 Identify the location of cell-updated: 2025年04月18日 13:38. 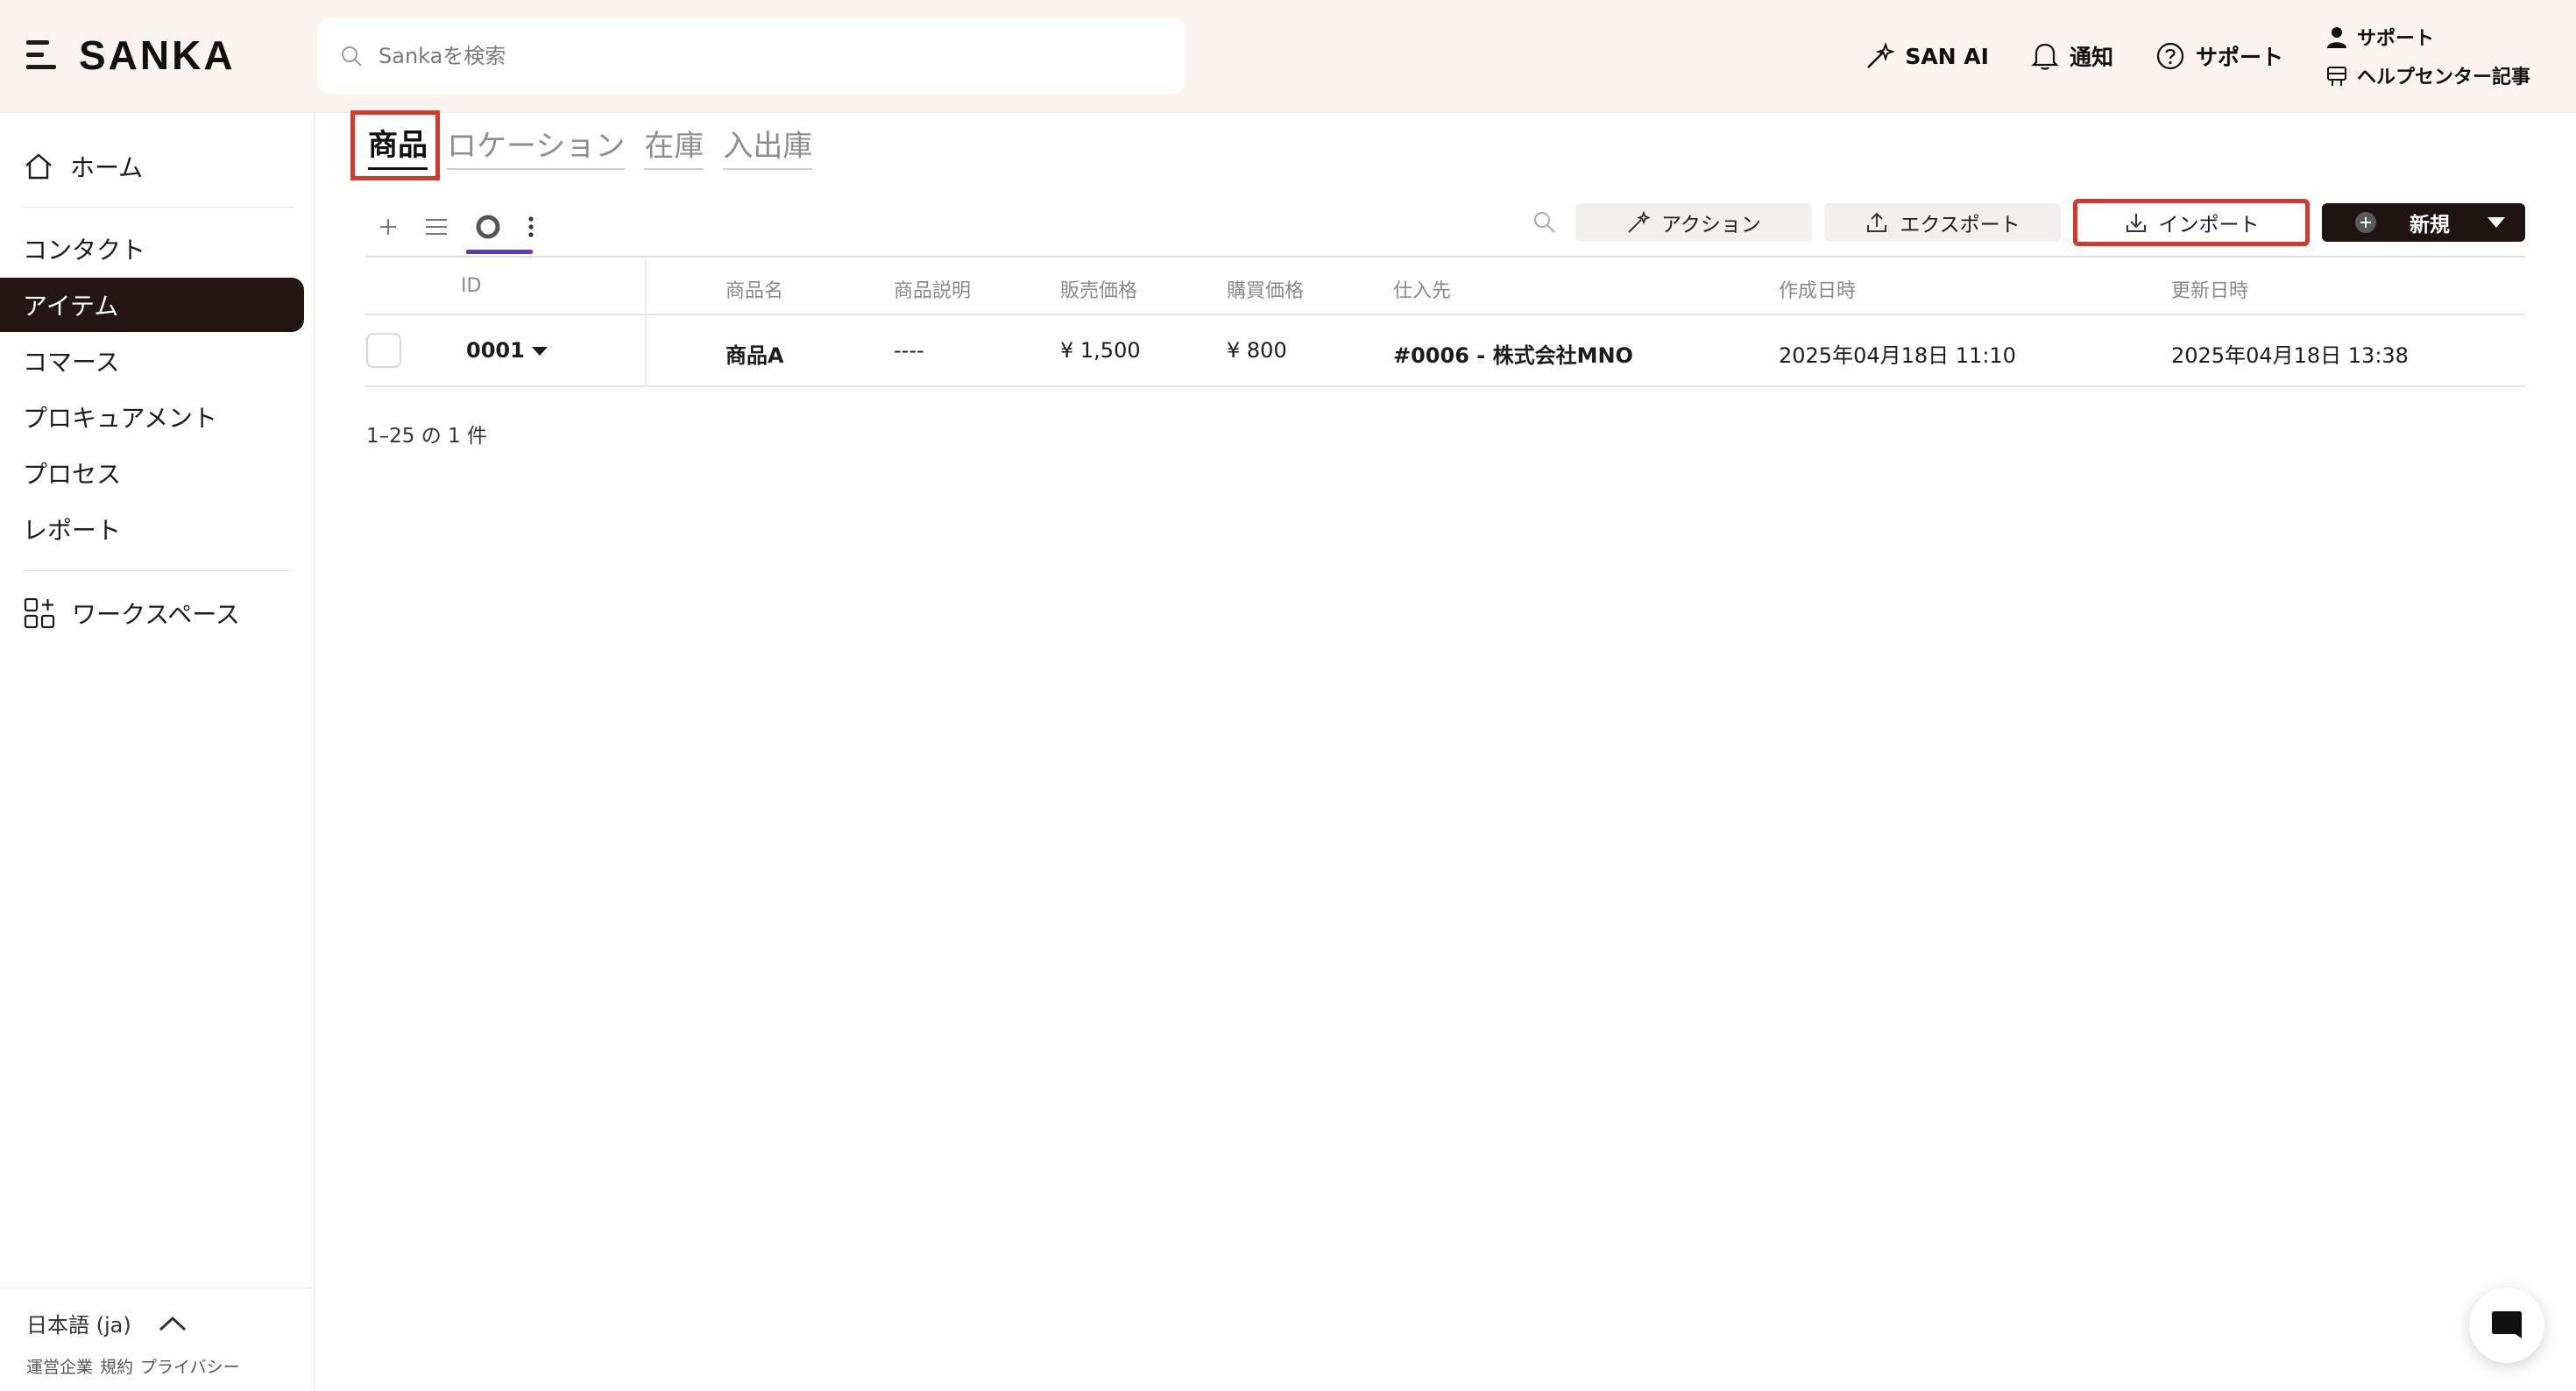
(2290, 355).